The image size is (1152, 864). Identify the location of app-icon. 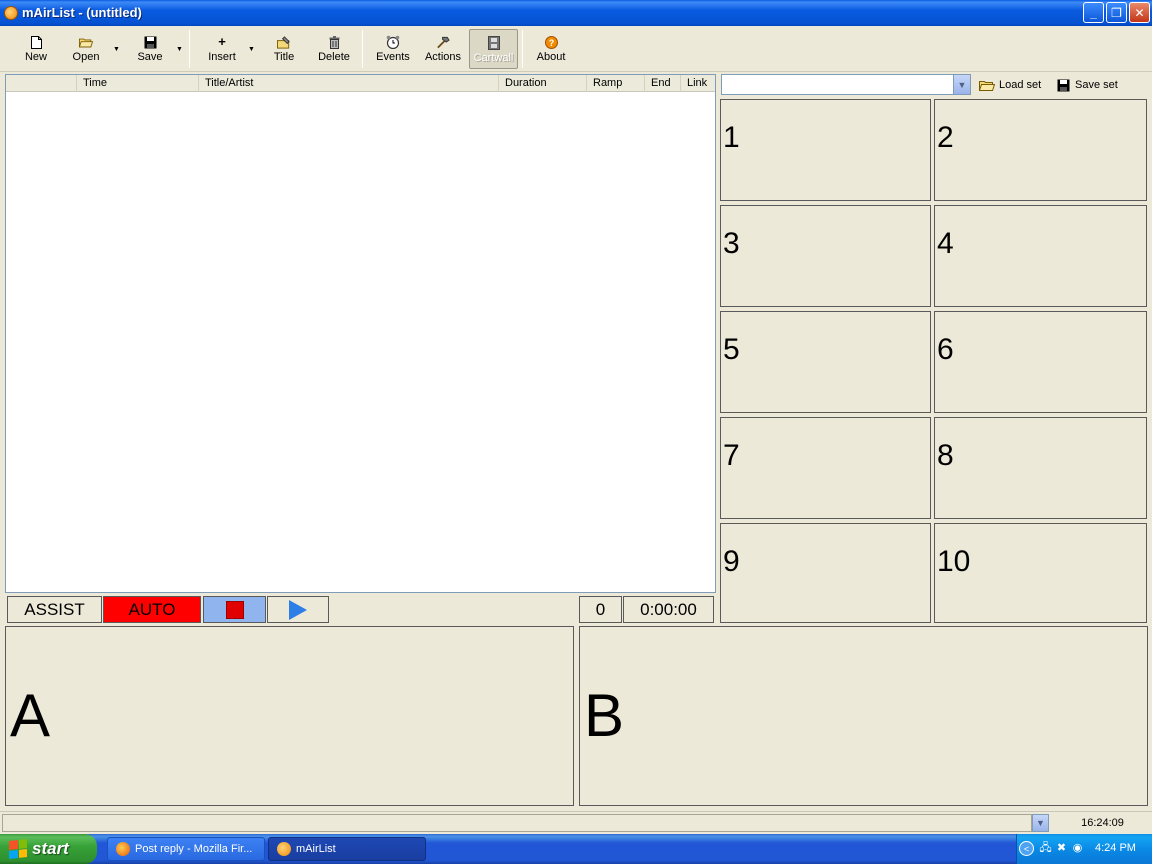
(11, 13).